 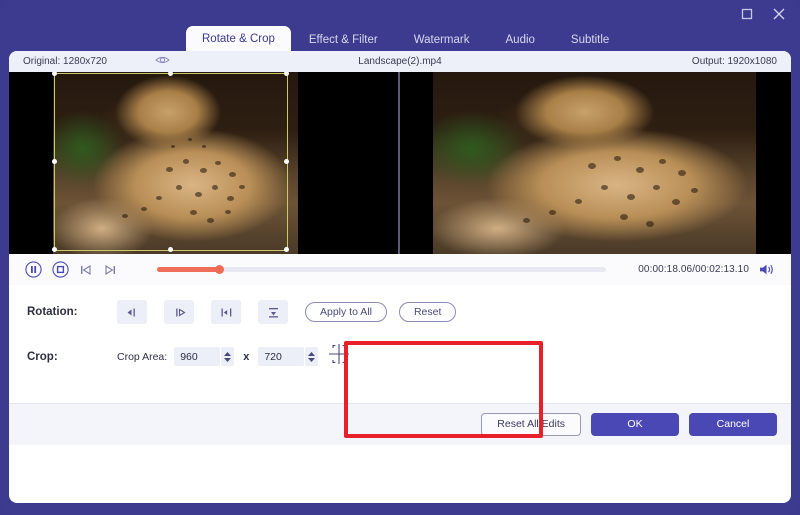 I want to click on output-resolution: Output: 1920x1080, so click(x=734, y=61).